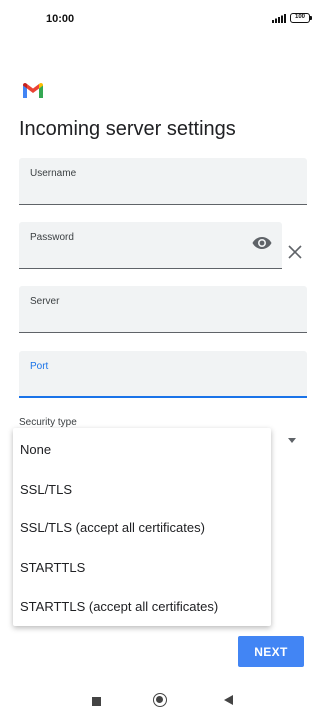 This screenshot has width=324, height=720. What do you see at coordinates (112, 527) in the screenshot?
I see `option-ssl-tls-accept-all: SSL/TLS (accept all certificates)` at bounding box center [112, 527].